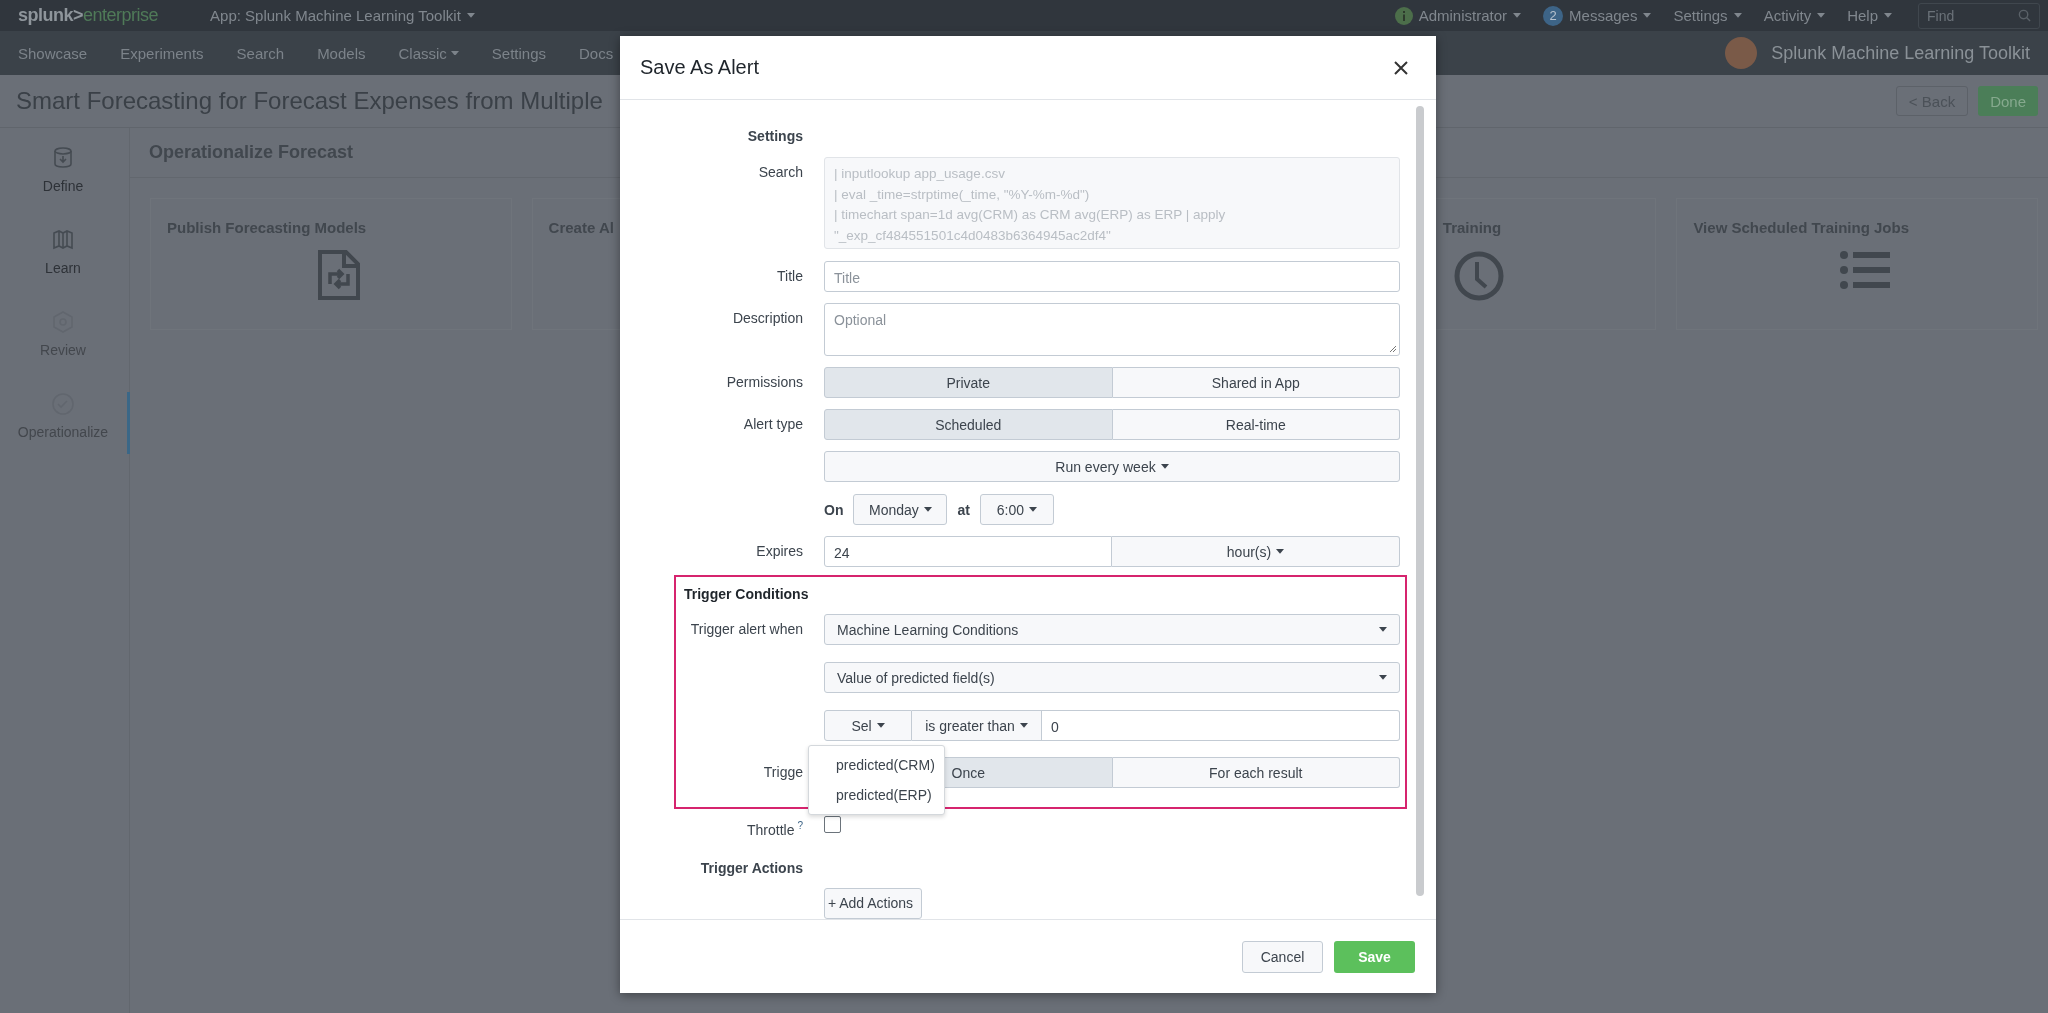 The image size is (2048, 1013). Describe the element at coordinates (2008, 101) in the screenshot. I see `done-button: Done` at that location.